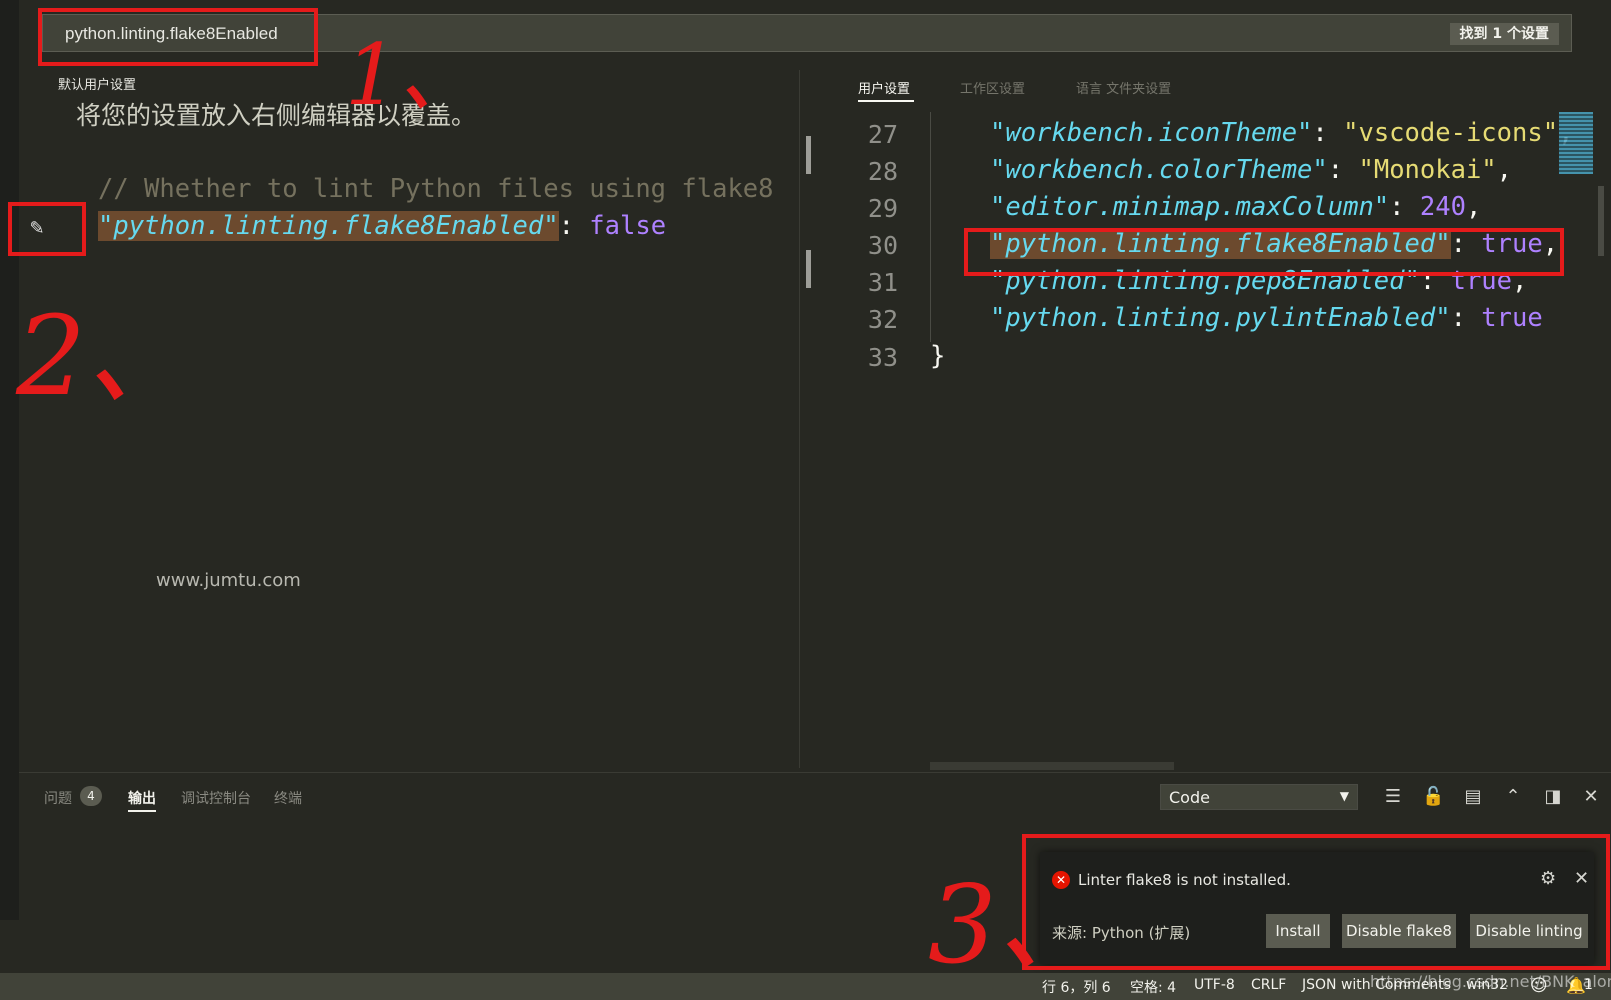  What do you see at coordinates (1264, 252) in the screenshot?
I see `annotation-box-setting` at bounding box center [1264, 252].